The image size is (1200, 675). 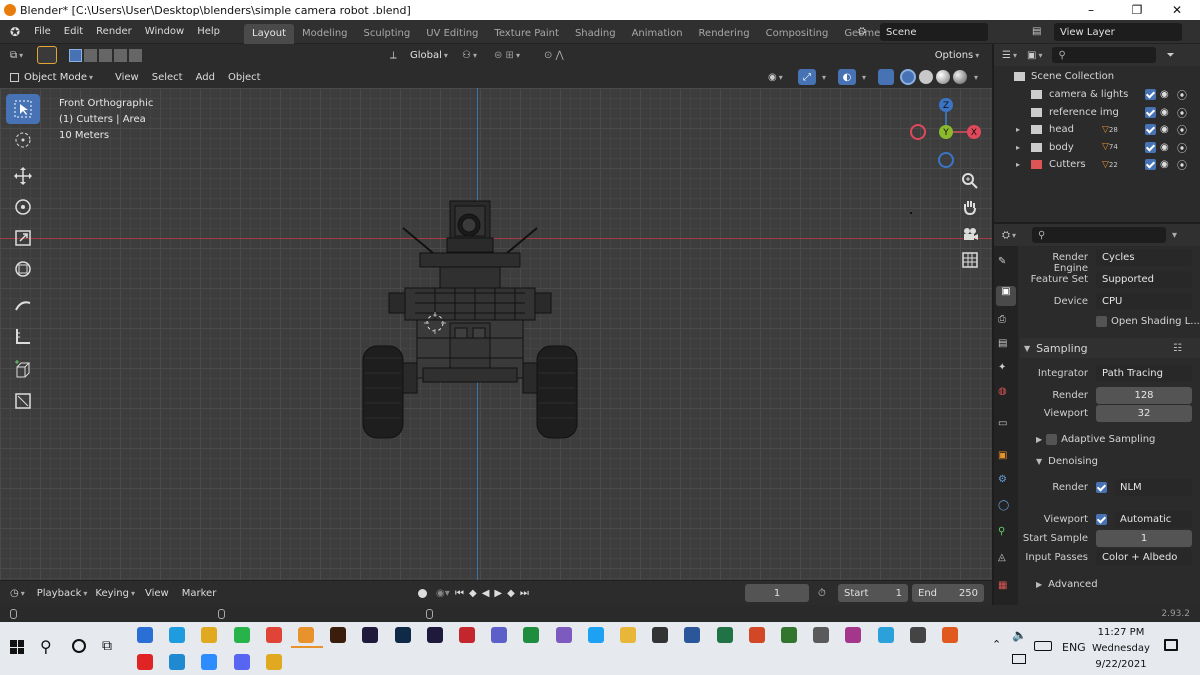 What do you see at coordinates (209, 635) in the screenshot?
I see `chrome-icon` at bounding box center [209, 635].